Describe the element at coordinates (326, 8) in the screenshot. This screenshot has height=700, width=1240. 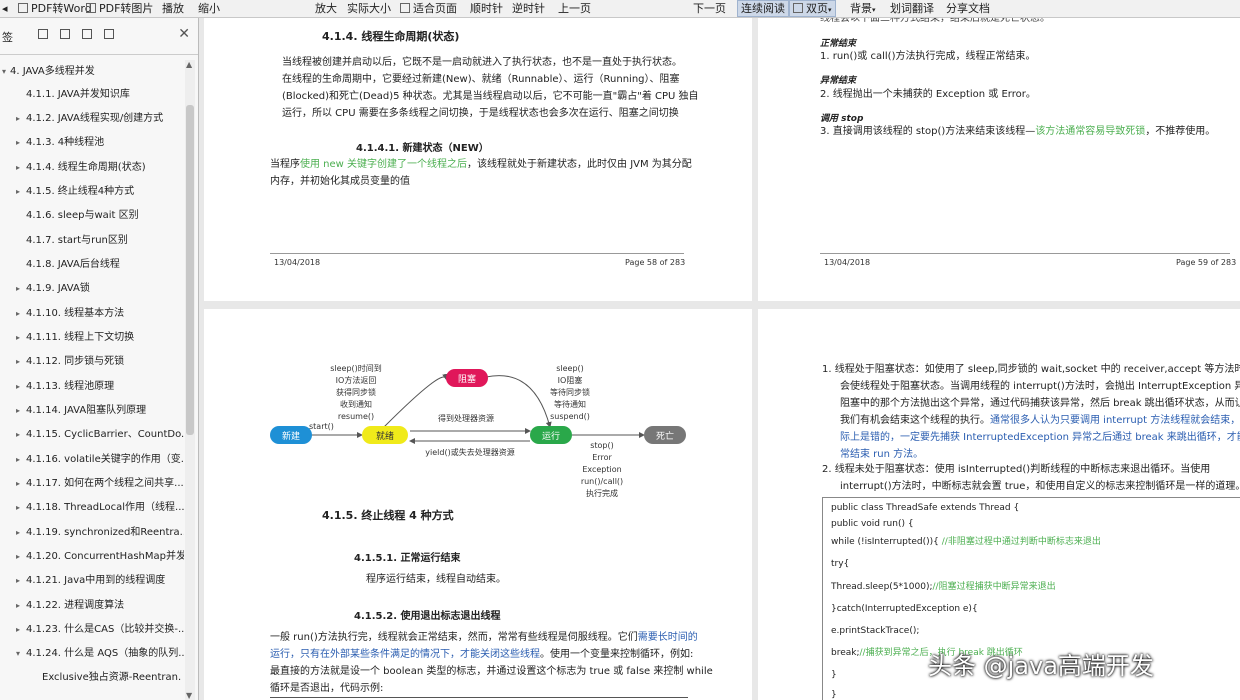
I see `zoom-in-button: 放大` at that location.